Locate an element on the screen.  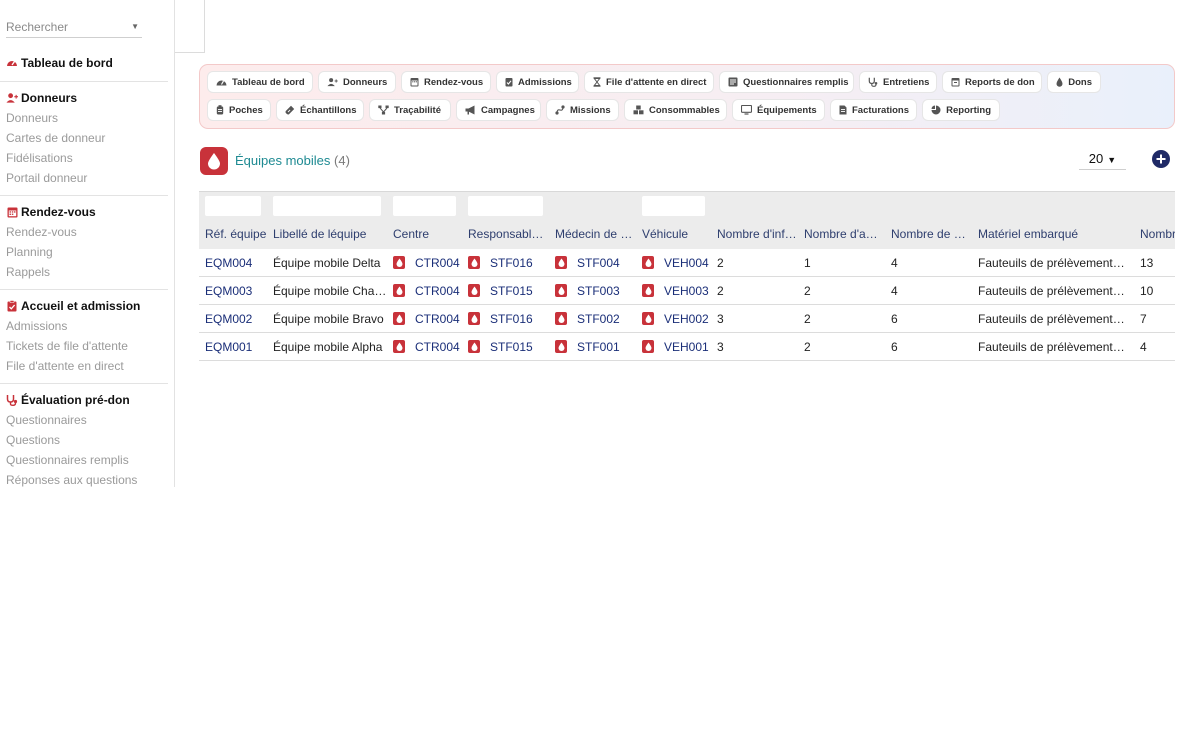
filter-resp-input is located at coordinates (505, 206).